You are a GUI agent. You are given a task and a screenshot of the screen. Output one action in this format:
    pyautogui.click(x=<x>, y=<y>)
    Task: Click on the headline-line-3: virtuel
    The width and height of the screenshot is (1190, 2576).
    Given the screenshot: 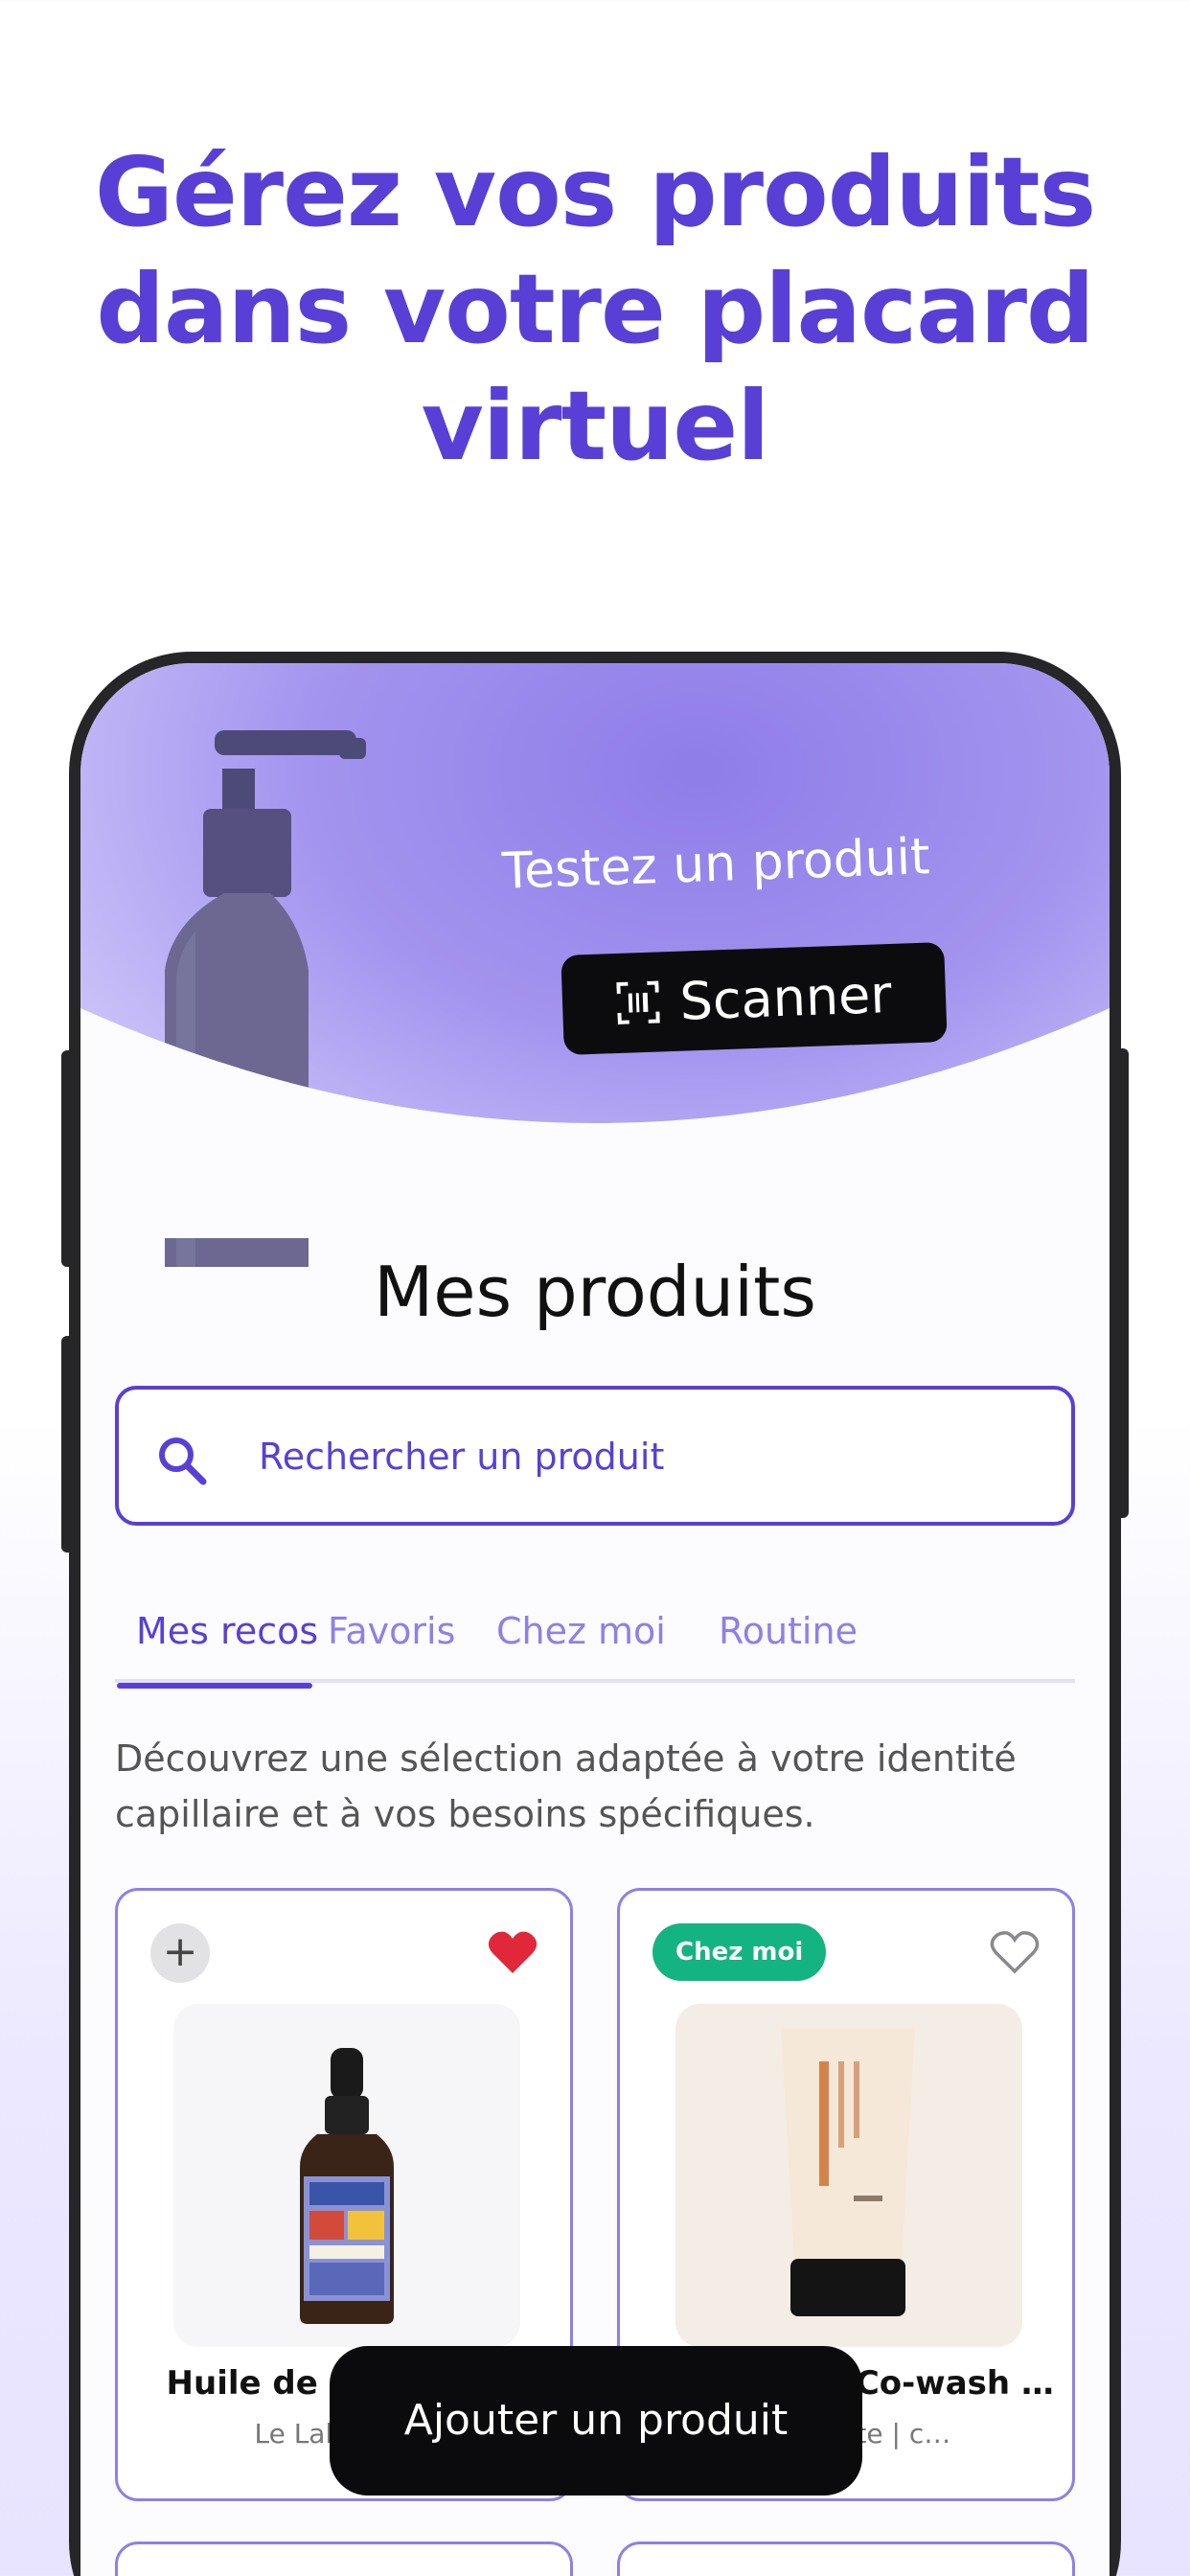 What is the action you would take?
    pyautogui.click(x=595, y=426)
    